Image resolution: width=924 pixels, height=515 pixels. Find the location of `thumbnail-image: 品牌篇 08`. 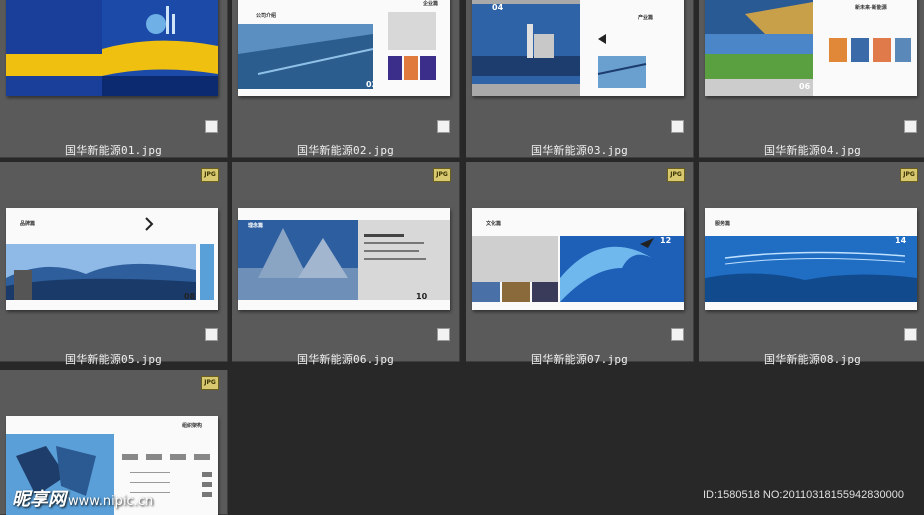

thumbnail-image: 品牌篇 08 is located at coordinates (112, 259).